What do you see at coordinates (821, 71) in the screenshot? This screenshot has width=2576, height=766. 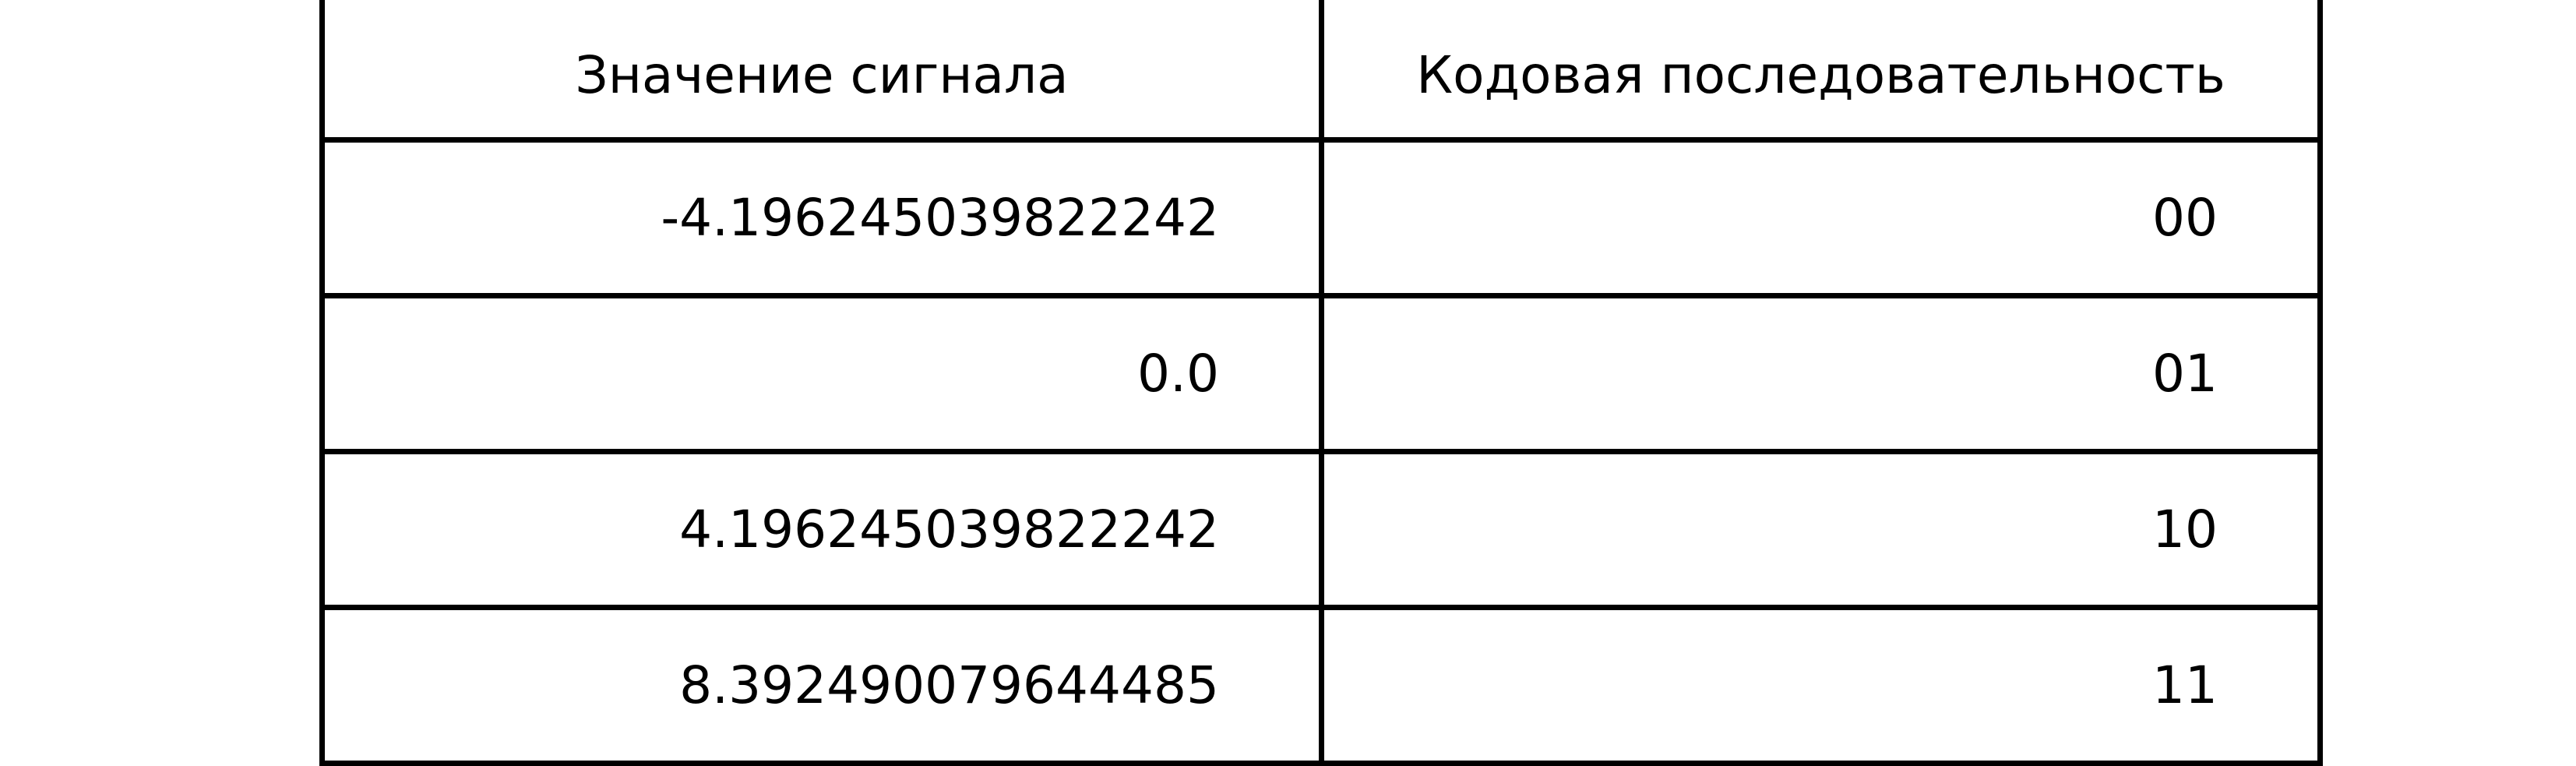 I see `header-signal-value: Значение сигнала` at bounding box center [821, 71].